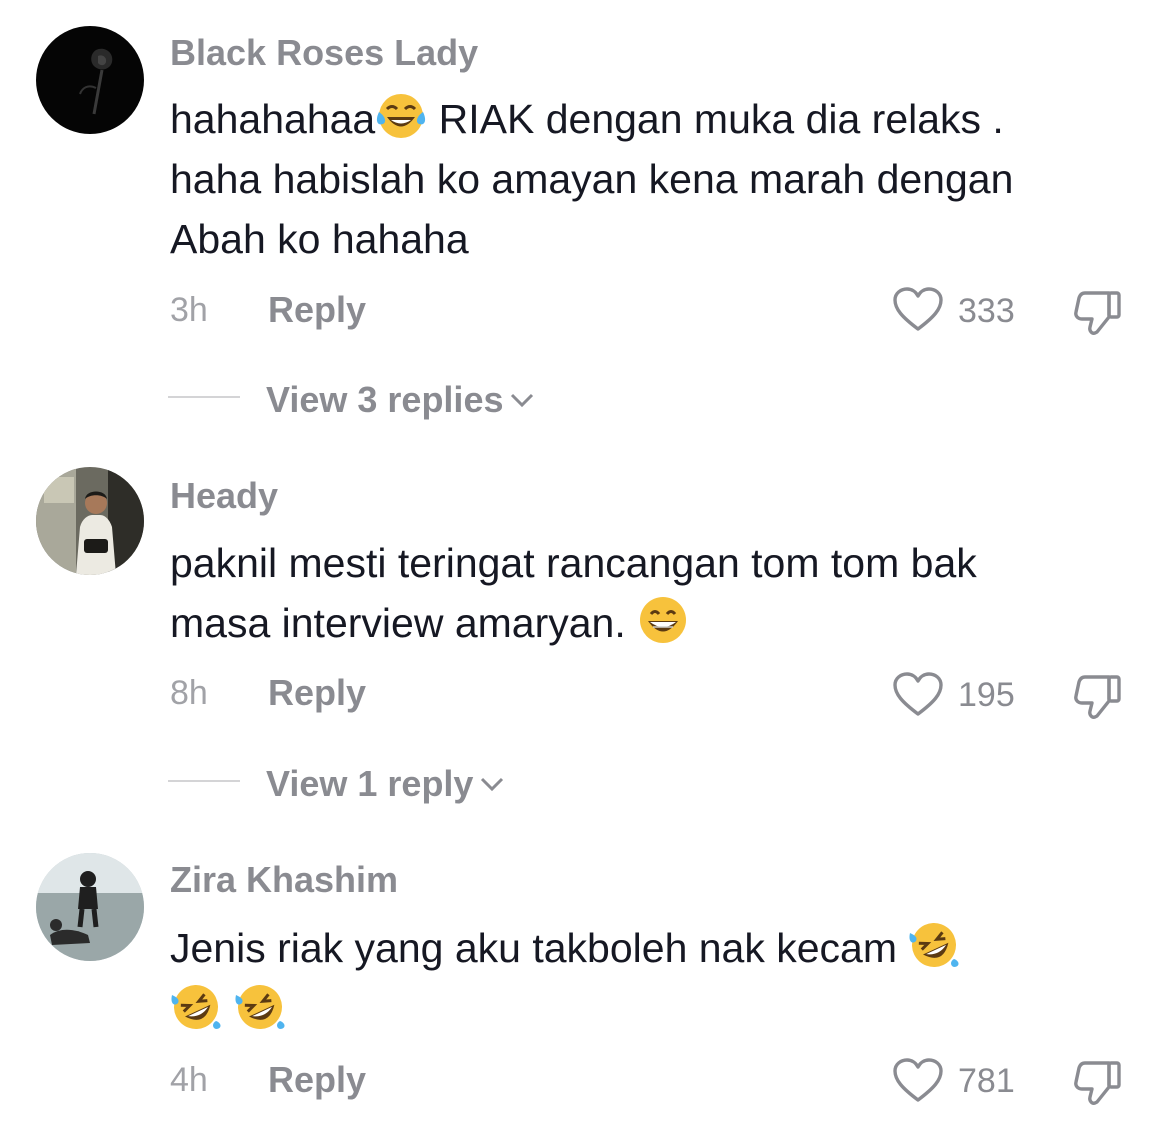 This screenshot has width=1170, height=1135. Describe the element at coordinates (317, 1080) in the screenshot. I see `reply-button: Reply` at that location.